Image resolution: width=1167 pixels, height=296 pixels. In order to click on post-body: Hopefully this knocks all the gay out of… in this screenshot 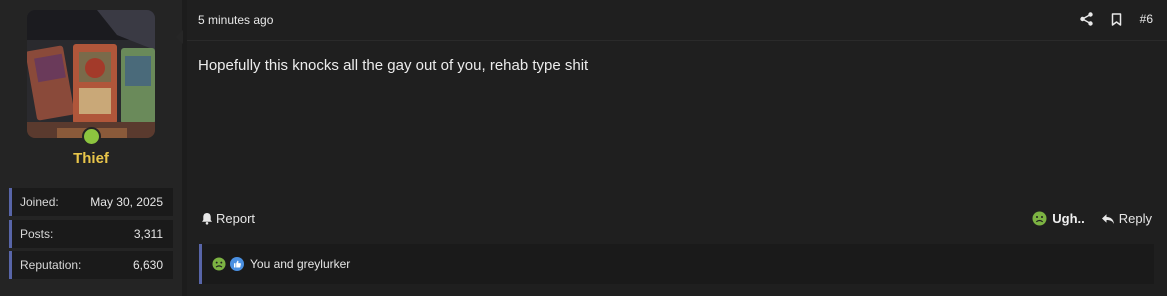, I will do `click(393, 65)`.